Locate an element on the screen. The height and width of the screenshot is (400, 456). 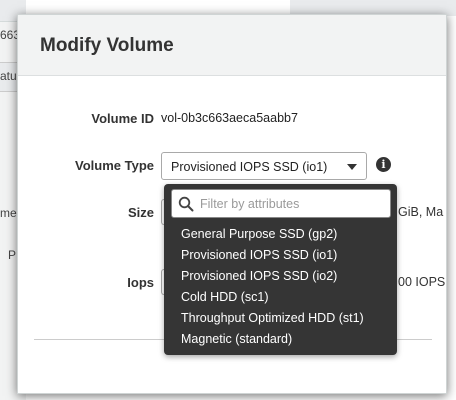
background-fragment-left-2: P is located at coordinates (12, 255).